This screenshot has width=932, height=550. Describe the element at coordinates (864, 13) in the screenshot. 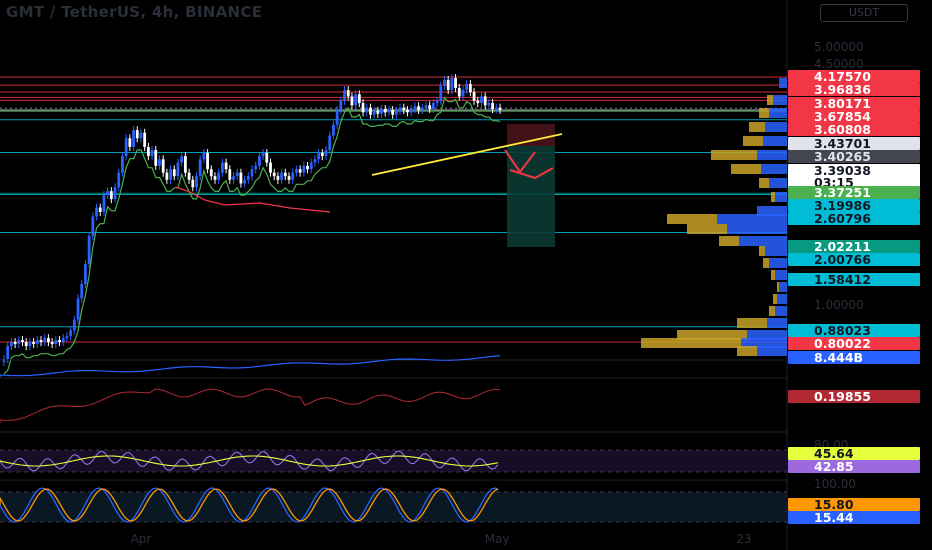

I see `currency-button: USDT` at that location.